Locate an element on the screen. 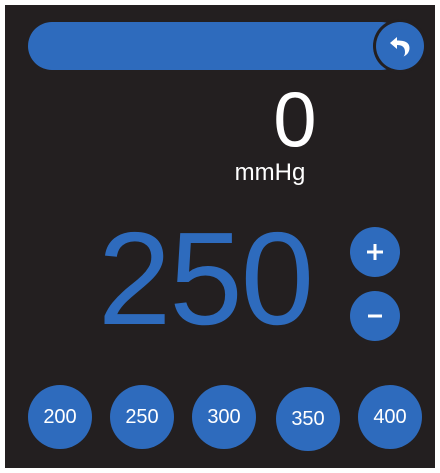 This screenshot has height=473, width=440. undo-arrow-icon is located at coordinates (400, 47).